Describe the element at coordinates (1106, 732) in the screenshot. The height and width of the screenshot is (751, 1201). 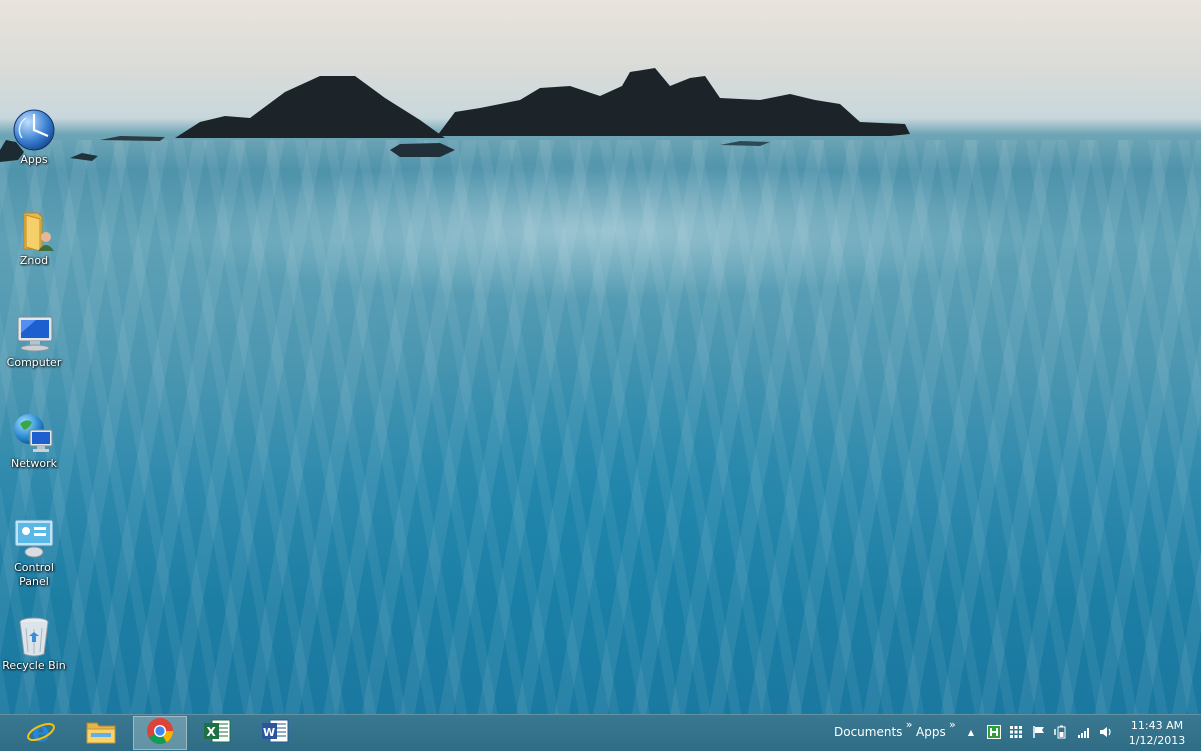
I see `volume-speaker-icon` at that location.